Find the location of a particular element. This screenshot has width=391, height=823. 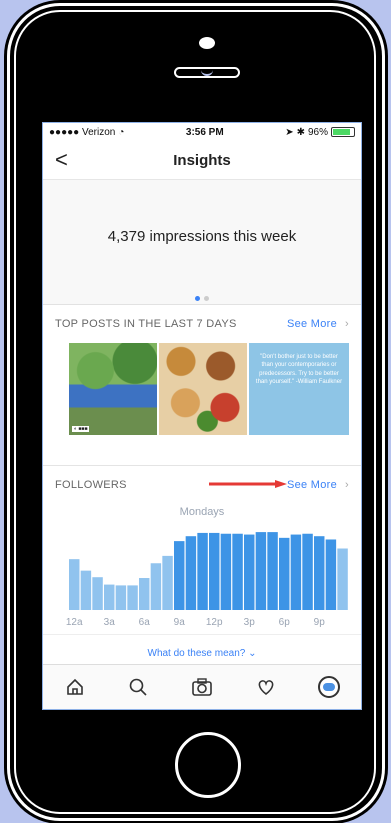

battery-percent: 96% is located at coordinates (317, 132).